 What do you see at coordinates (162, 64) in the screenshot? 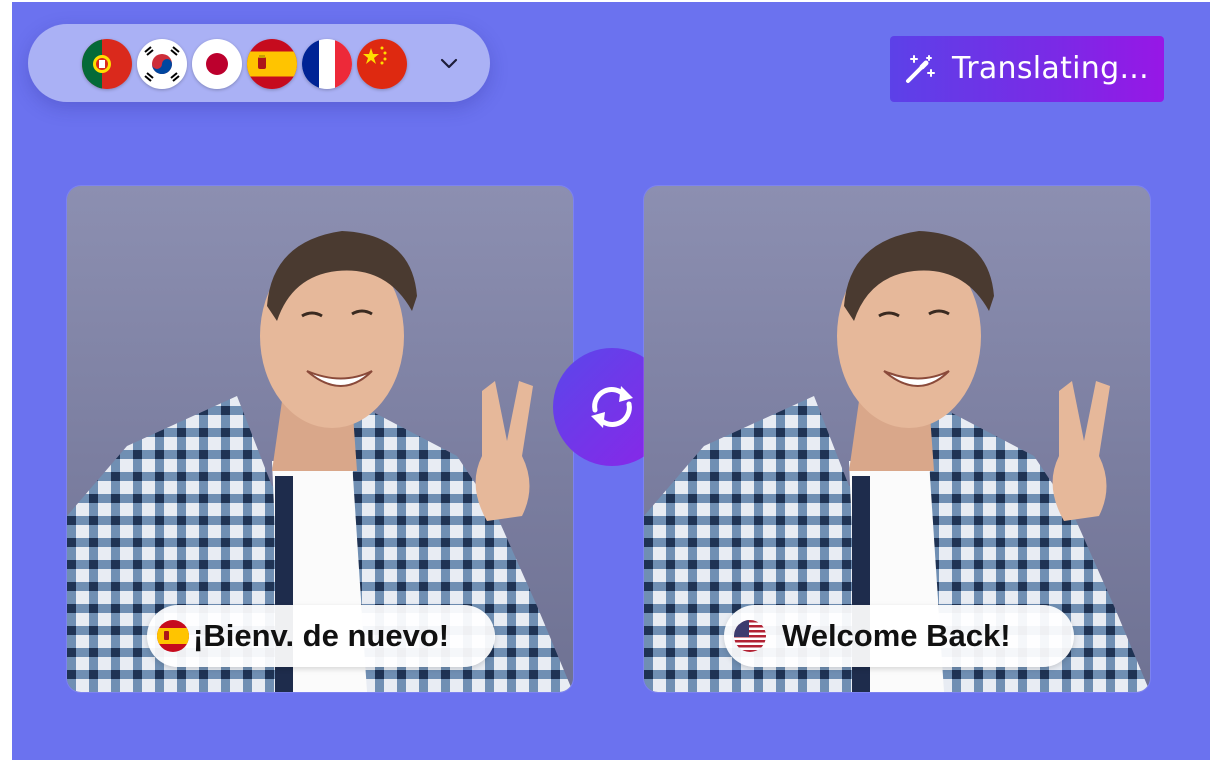
I see `south-korea-flag-icon` at bounding box center [162, 64].